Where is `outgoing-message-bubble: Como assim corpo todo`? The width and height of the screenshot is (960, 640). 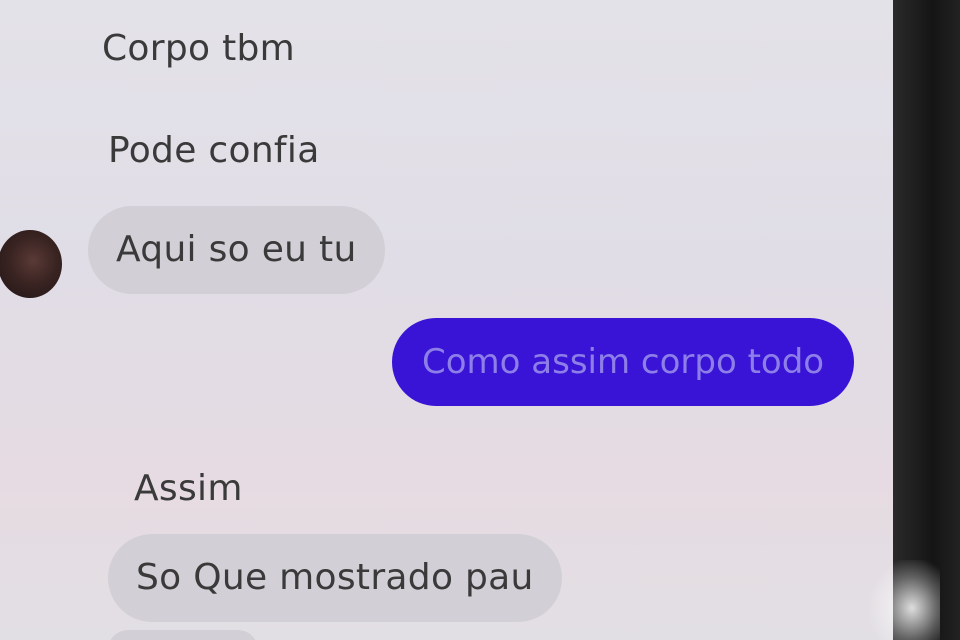 outgoing-message-bubble: Como assim corpo todo is located at coordinates (623, 362).